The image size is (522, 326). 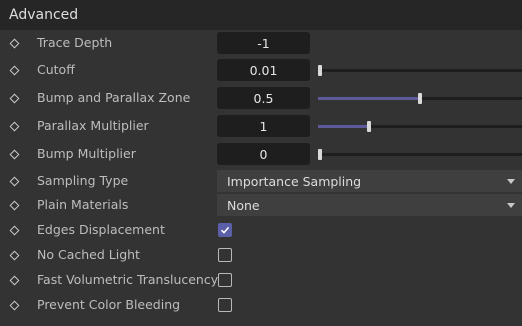 I want to click on row-trace-depth: Trace Depth -1, so click(x=261, y=43).